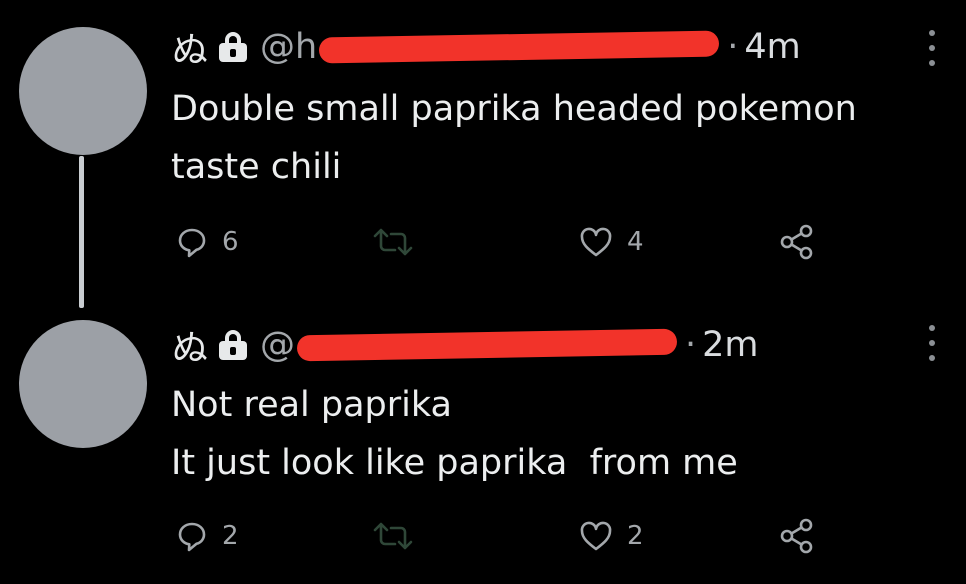 The width and height of the screenshot is (966, 584). Describe the element at coordinates (277, 345) in the screenshot. I see `username-handle: @` at that location.